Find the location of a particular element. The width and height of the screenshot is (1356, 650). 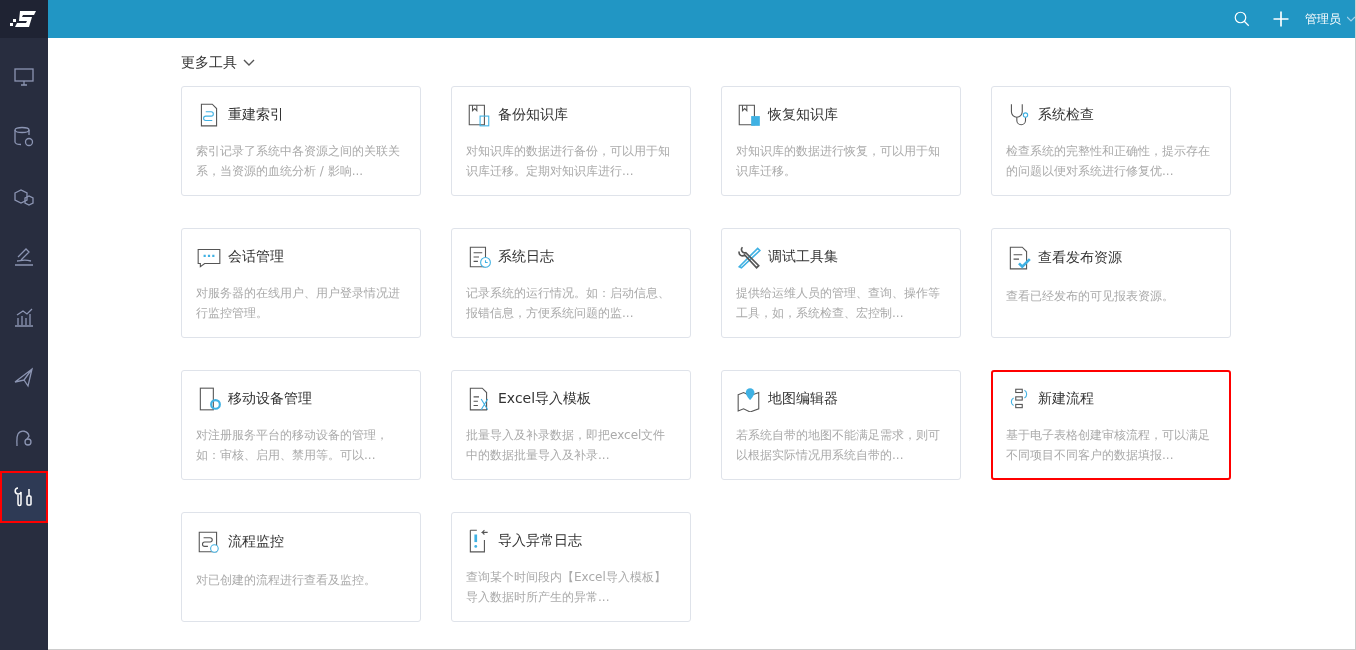

card-title: 系统日志 is located at coordinates (526, 256).